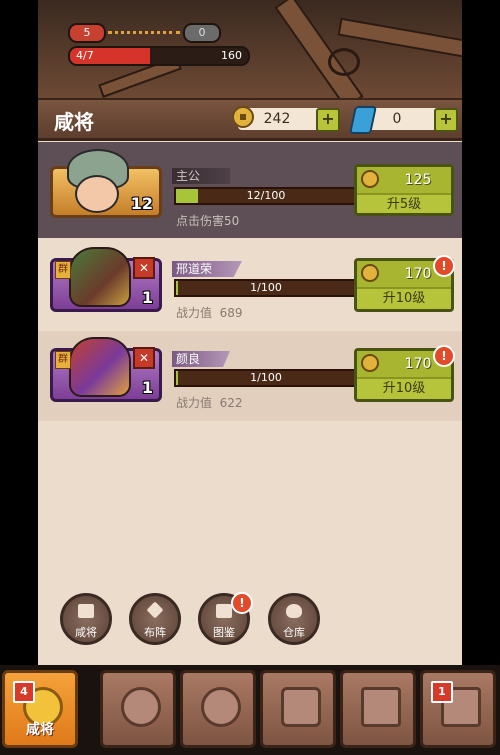 Image resolution: width=500 pixels, height=755 pixels. I want to click on chest-icon, so click(301, 707).